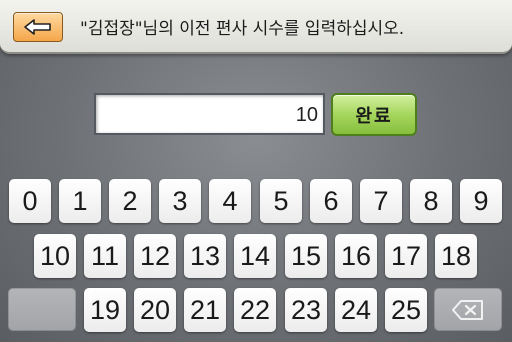  Describe the element at coordinates (205, 256) in the screenshot. I see `key-13: 13` at that location.